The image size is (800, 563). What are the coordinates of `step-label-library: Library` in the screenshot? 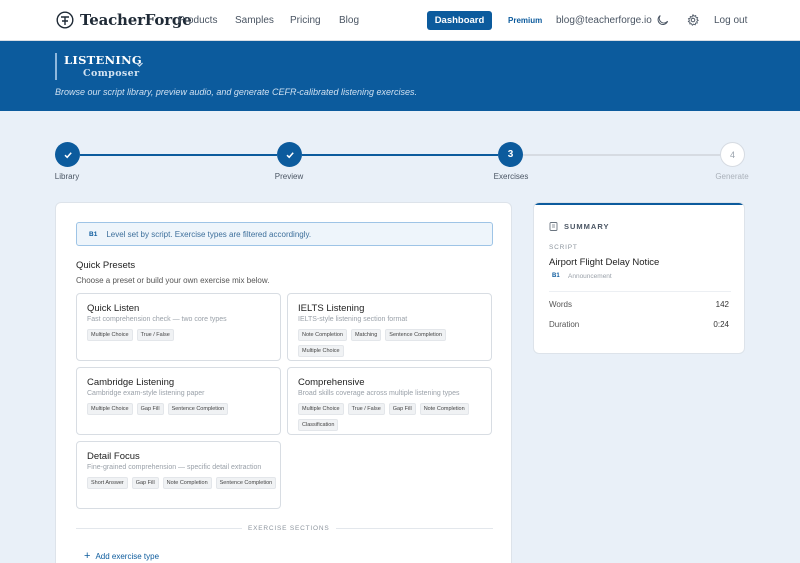 It's located at (67, 176).